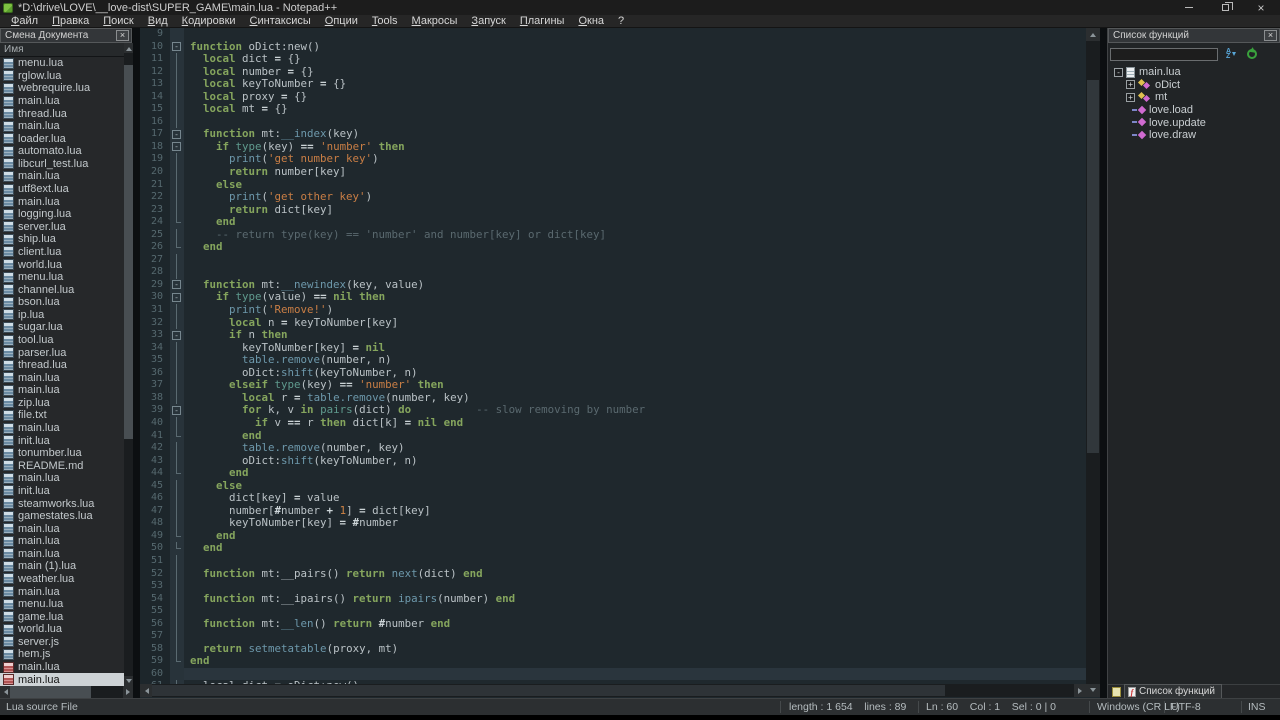  What do you see at coordinates (1225, 7) in the screenshot?
I see `restore-button` at bounding box center [1225, 7].